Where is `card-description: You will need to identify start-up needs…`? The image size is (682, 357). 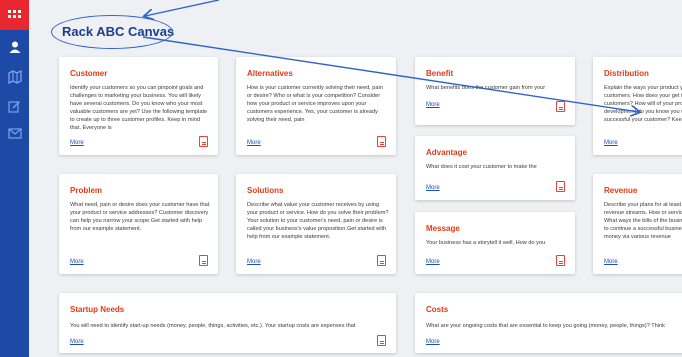
card-description: You will need to identify start-up needs… is located at coordinates (213, 326).